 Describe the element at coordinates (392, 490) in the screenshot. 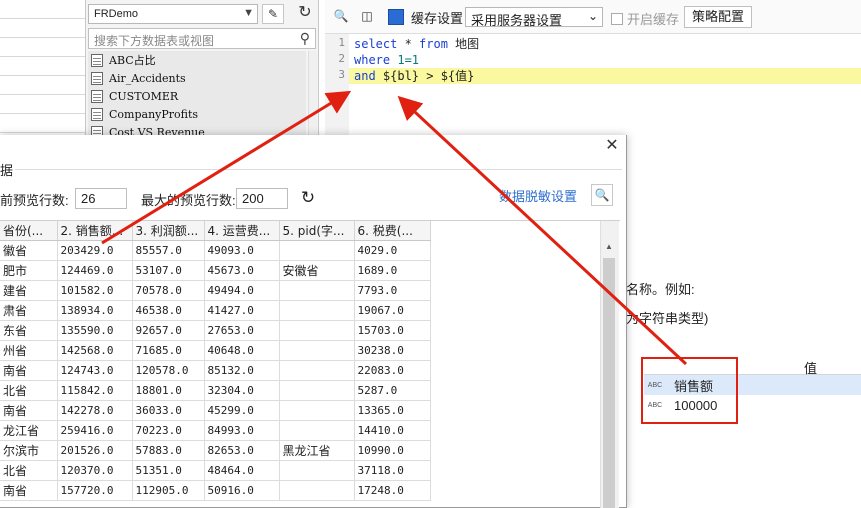

I see `table-cell: 17248.0` at that location.